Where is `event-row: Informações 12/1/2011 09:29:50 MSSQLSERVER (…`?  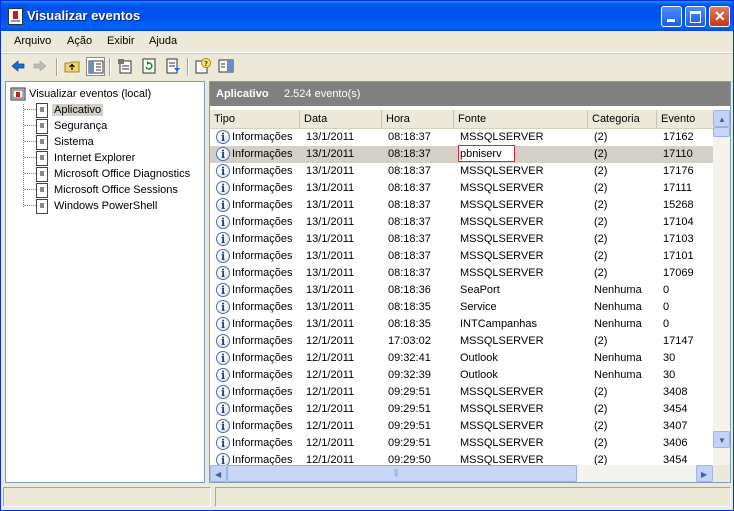
event-row: Informações 12/1/2011 09:29:50 MSSQLSERVER (… is located at coordinates (461, 458).